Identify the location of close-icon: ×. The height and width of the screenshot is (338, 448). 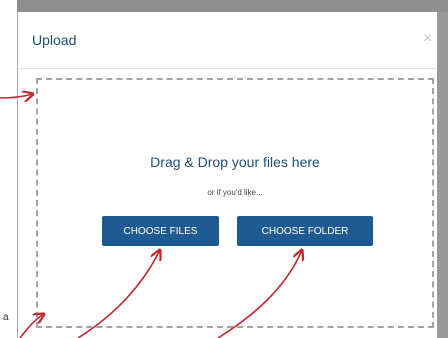
(427, 39).